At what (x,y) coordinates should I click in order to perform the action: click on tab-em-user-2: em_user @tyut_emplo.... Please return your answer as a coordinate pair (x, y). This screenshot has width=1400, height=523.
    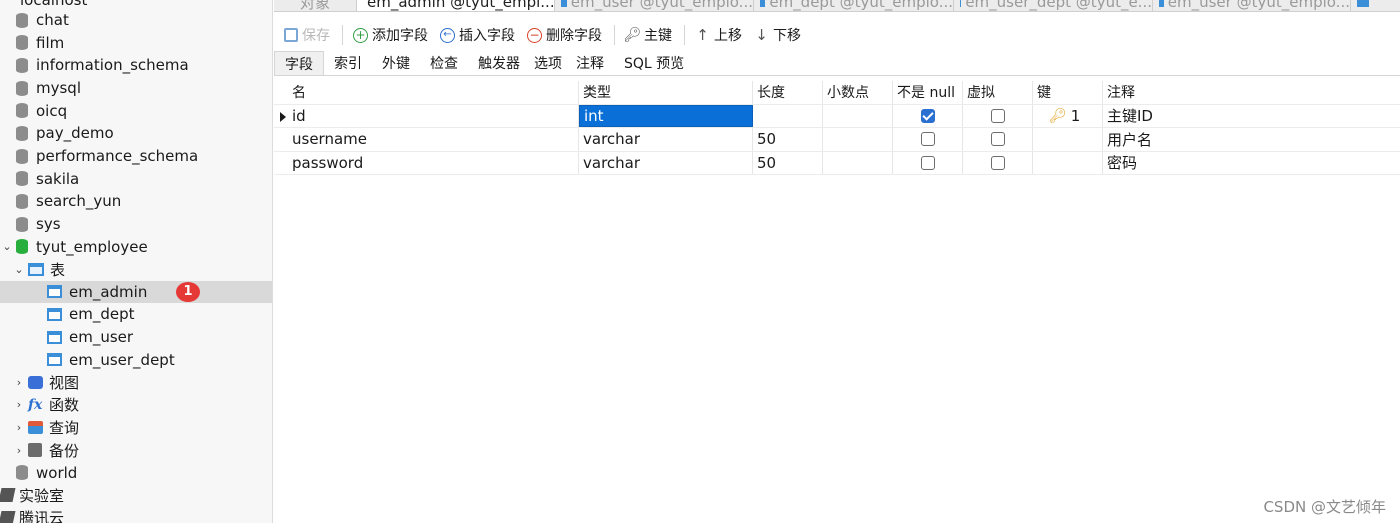
    Looking at the image, I should click on (1252, 5).